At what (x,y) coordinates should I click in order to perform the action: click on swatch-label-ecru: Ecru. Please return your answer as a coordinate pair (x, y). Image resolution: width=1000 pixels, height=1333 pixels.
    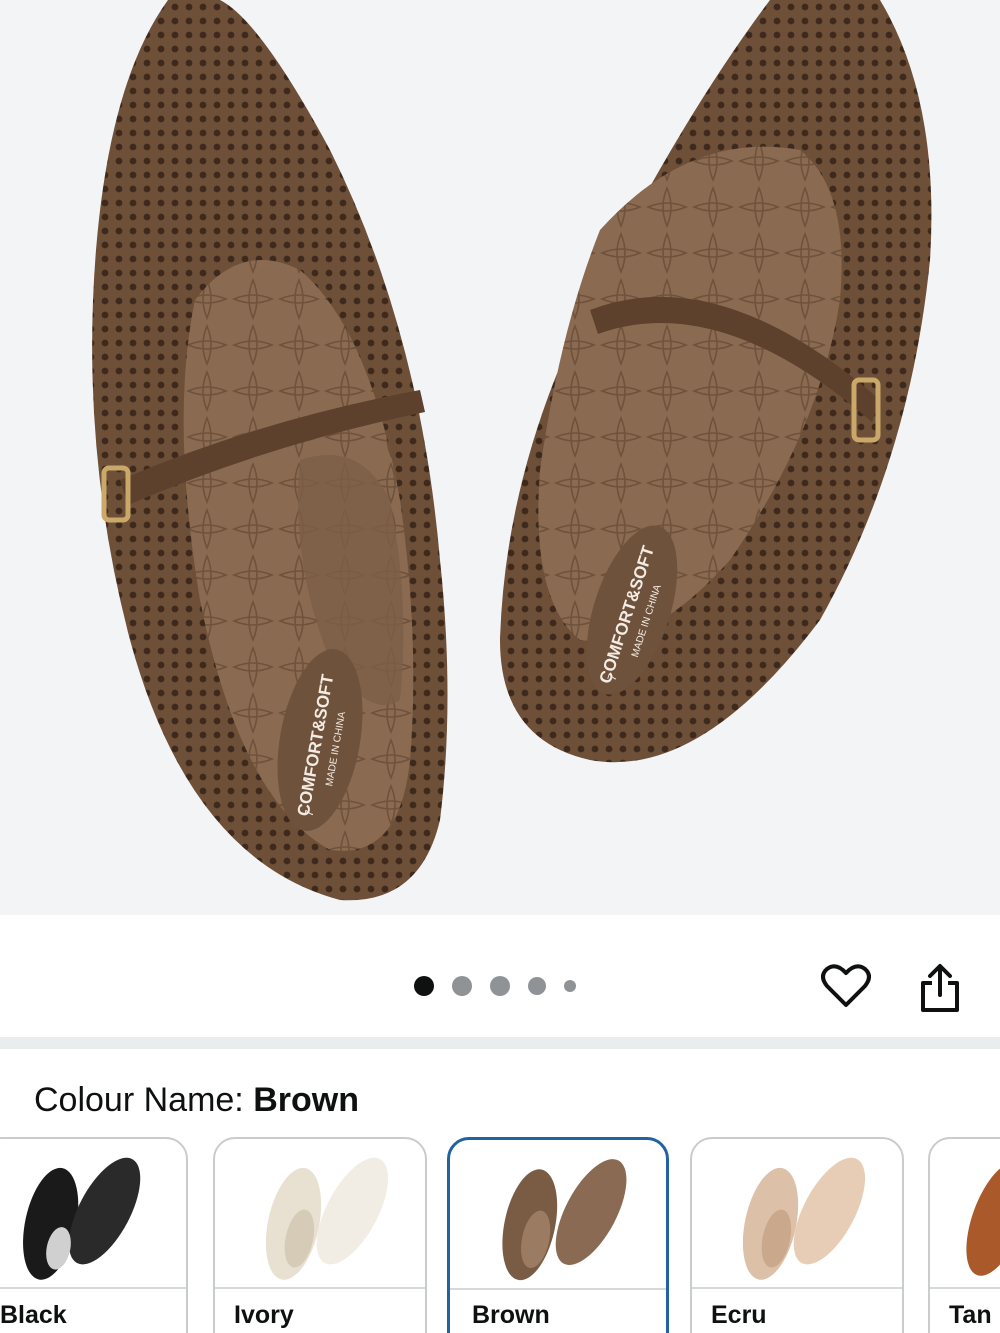
    Looking at the image, I should click on (739, 1315).